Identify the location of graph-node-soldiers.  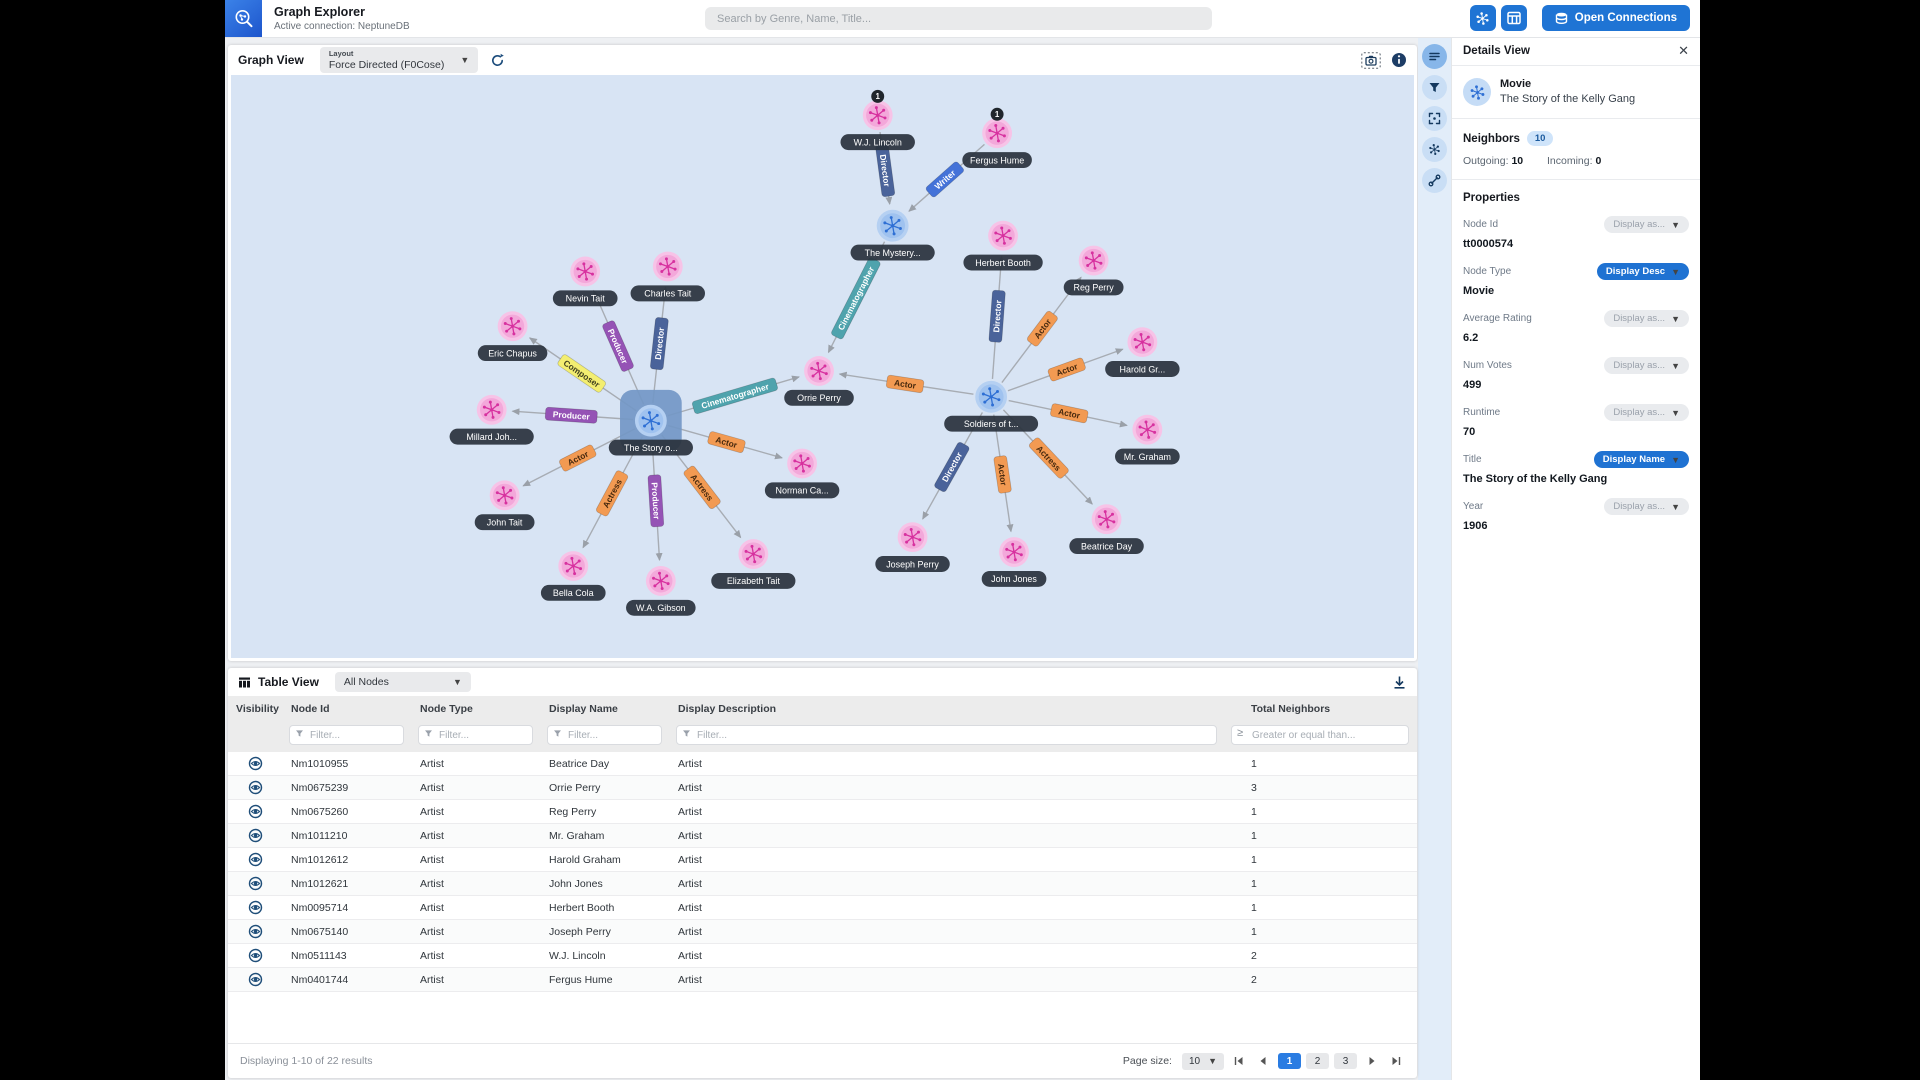
(991, 396).